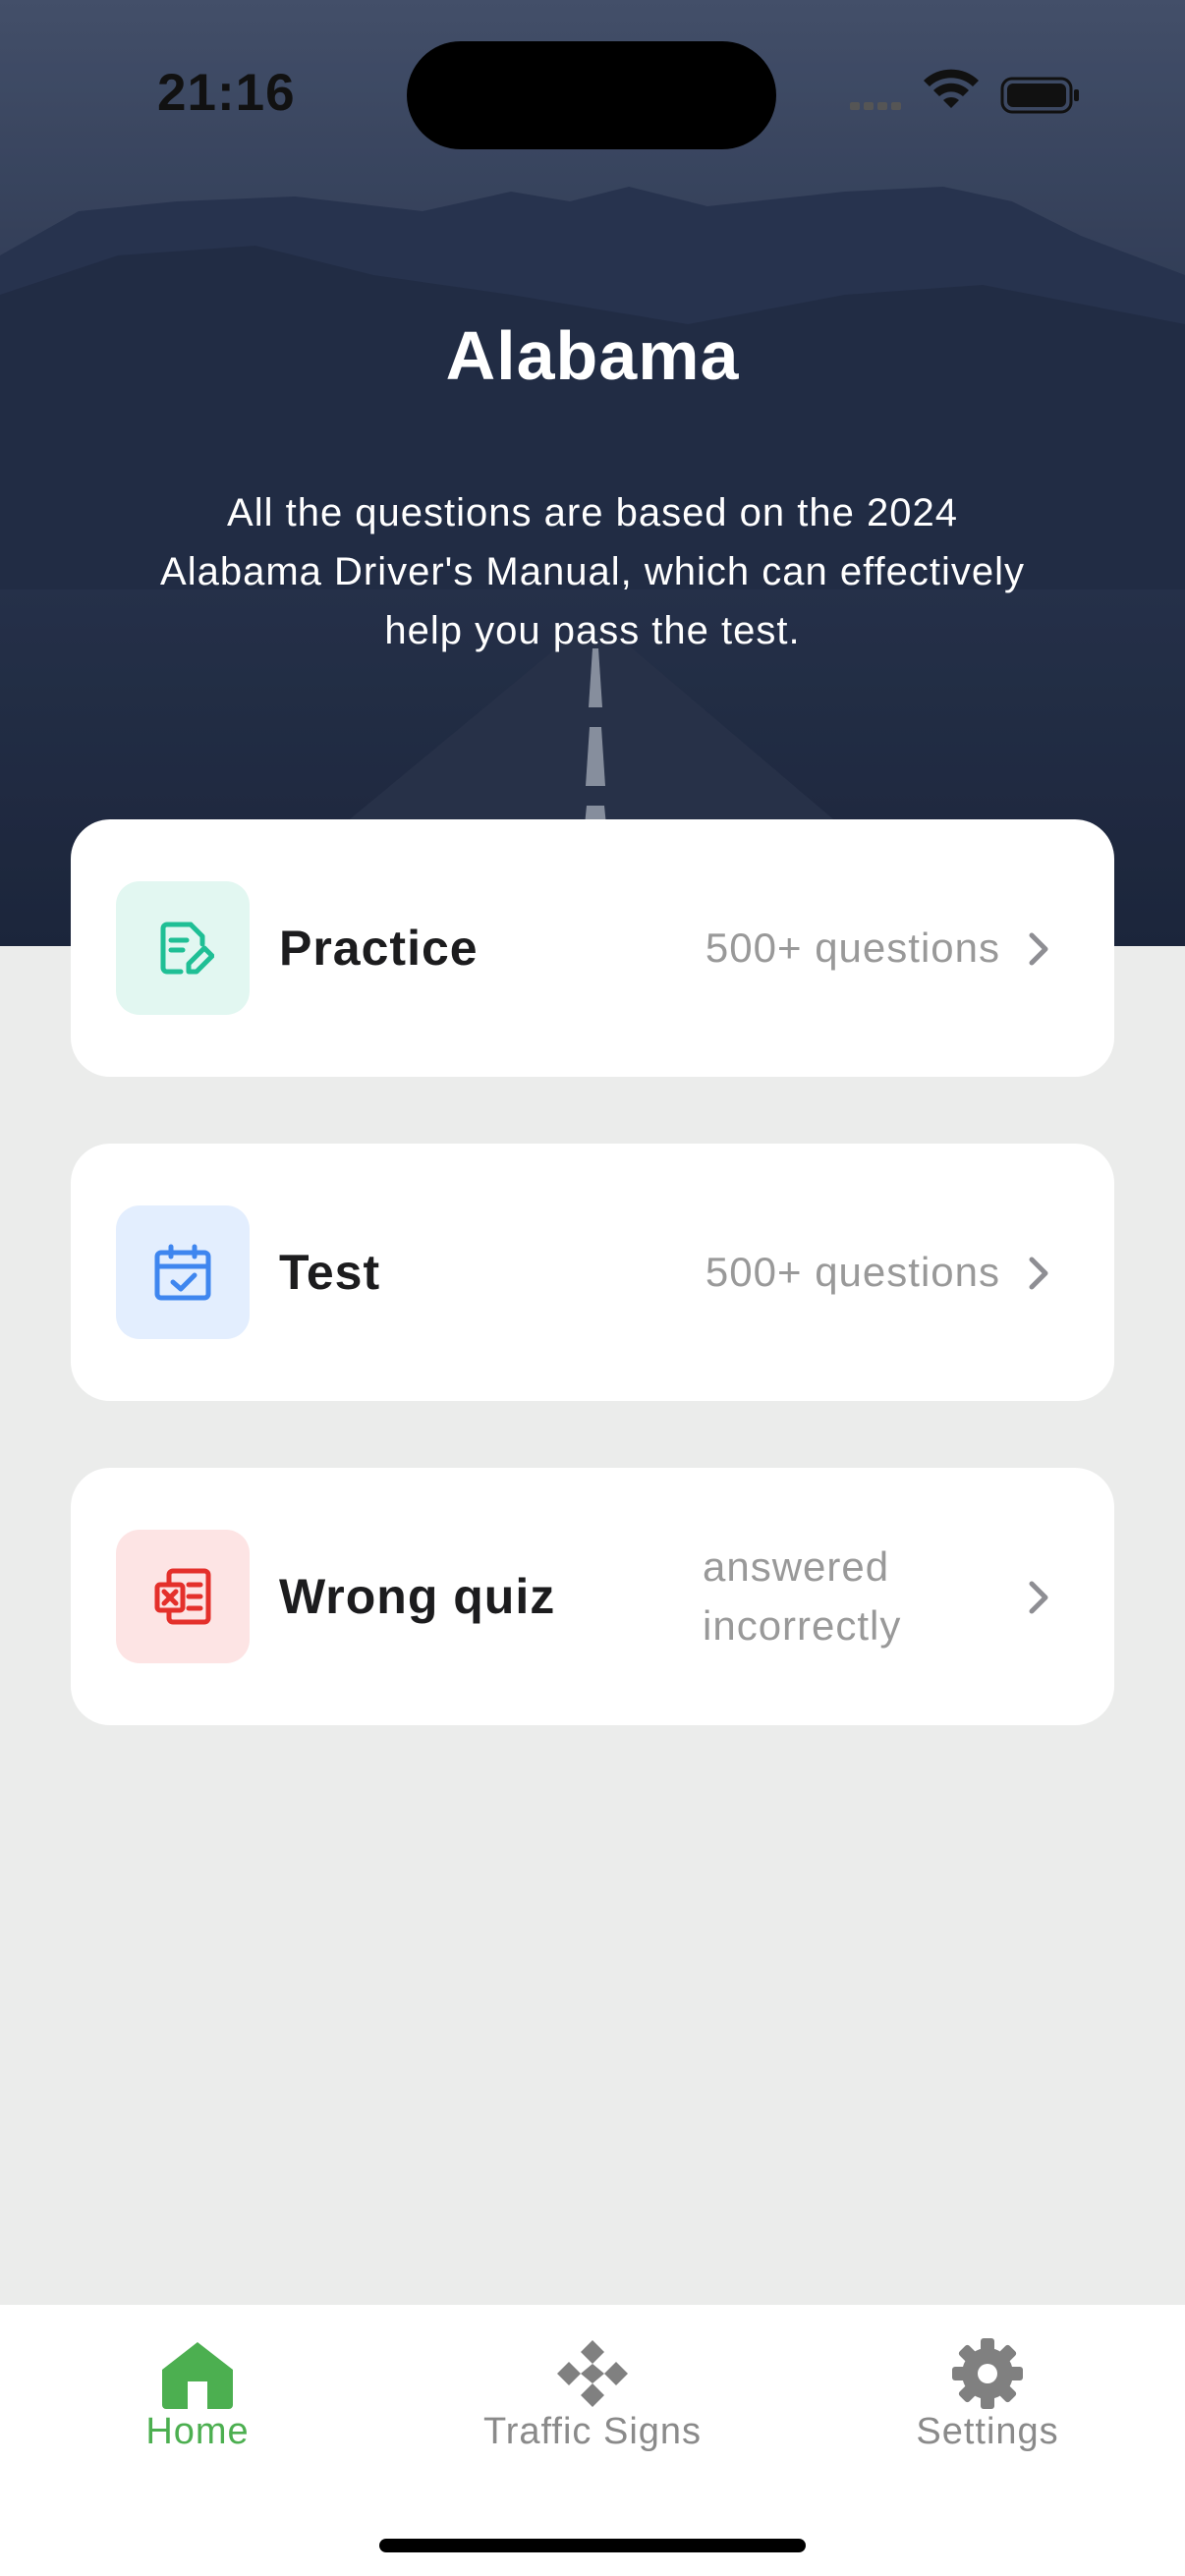 This screenshot has width=1185, height=2576. What do you see at coordinates (803, 1596) in the screenshot?
I see `wrong-quiz-meta: answered incorrectly` at bounding box center [803, 1596].